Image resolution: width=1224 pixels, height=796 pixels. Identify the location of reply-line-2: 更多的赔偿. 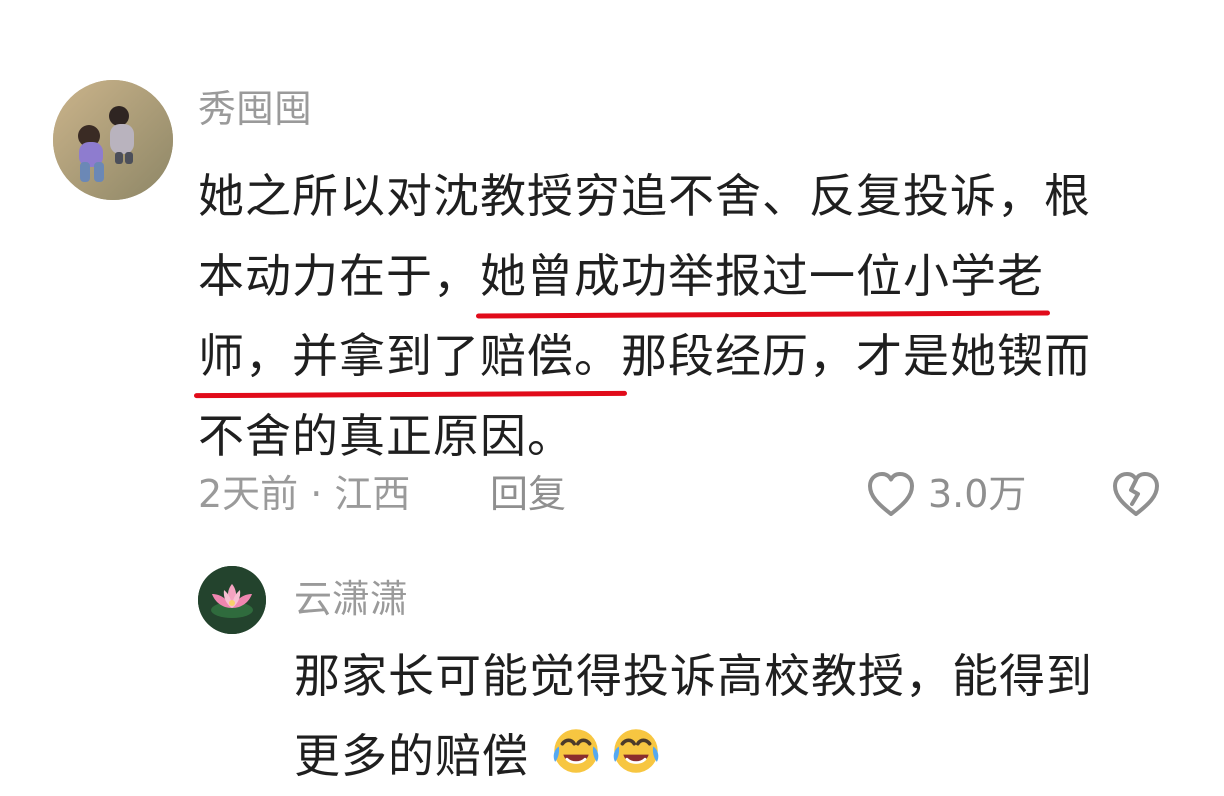
(734, 756).